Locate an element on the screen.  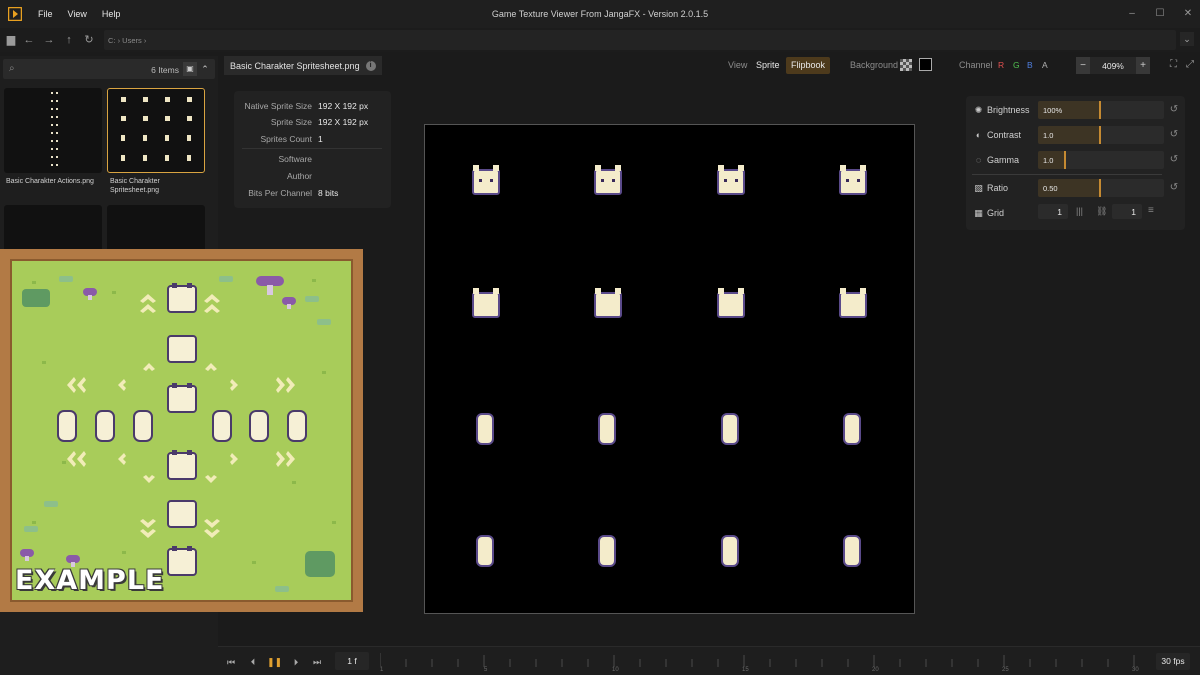
info-row: Sprite Size 192 X 192 px is located at coordinates (312, 123).